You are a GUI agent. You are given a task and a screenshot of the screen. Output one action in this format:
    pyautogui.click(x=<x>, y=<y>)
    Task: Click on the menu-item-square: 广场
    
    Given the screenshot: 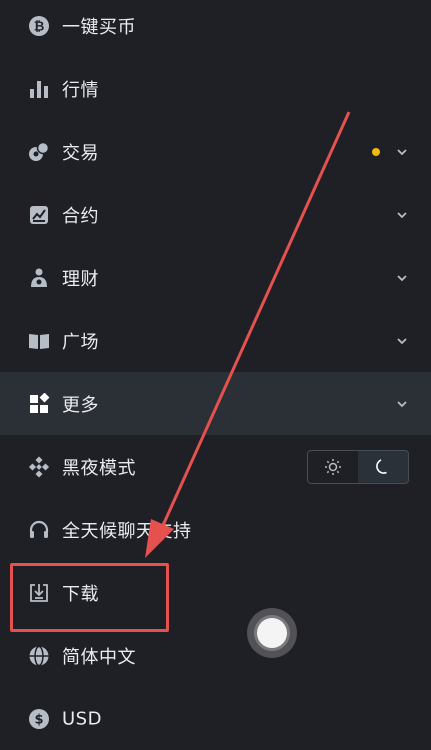 What is the action you would take?
    pyautogui.click(x=215, y=340)
    